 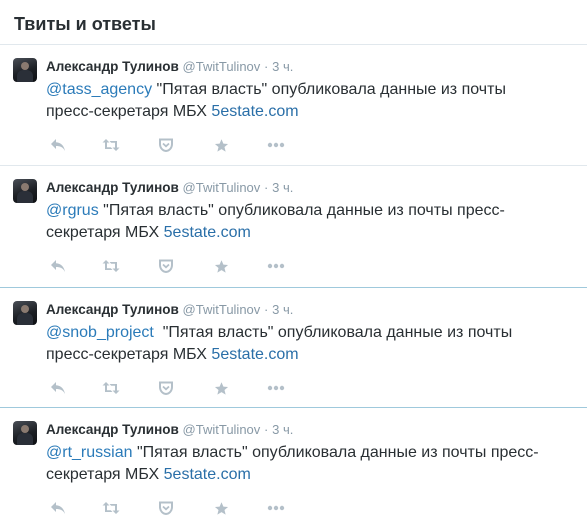 What do you see at coordinates (293, 22) in the screenshot?
I see `stream-header: Твиты и ответы` at bounding box center [293, 22].